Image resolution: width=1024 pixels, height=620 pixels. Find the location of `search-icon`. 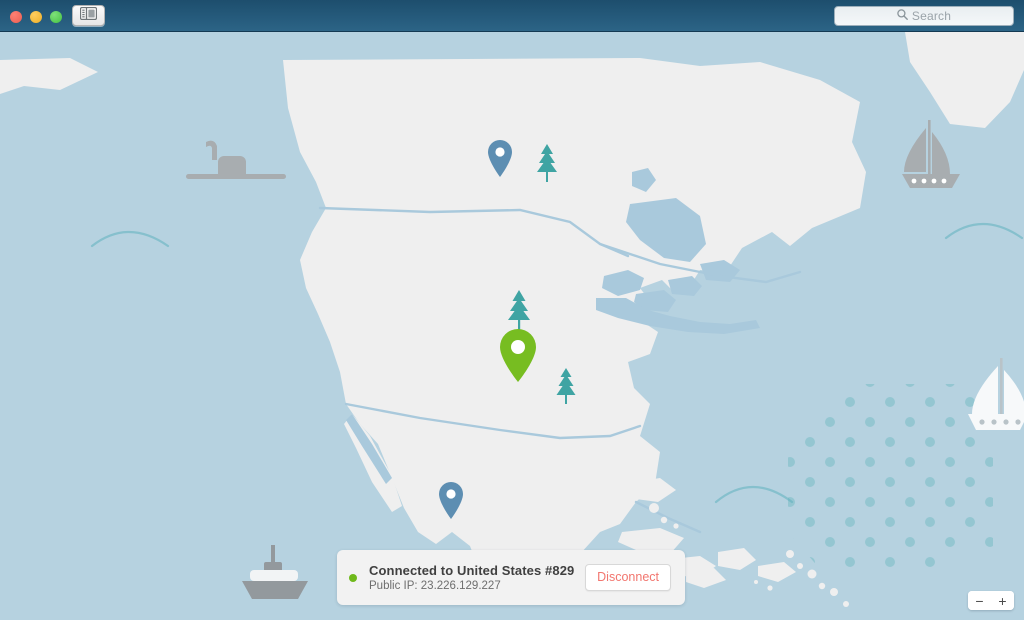

search-icon is located at coordinates (902, 16).